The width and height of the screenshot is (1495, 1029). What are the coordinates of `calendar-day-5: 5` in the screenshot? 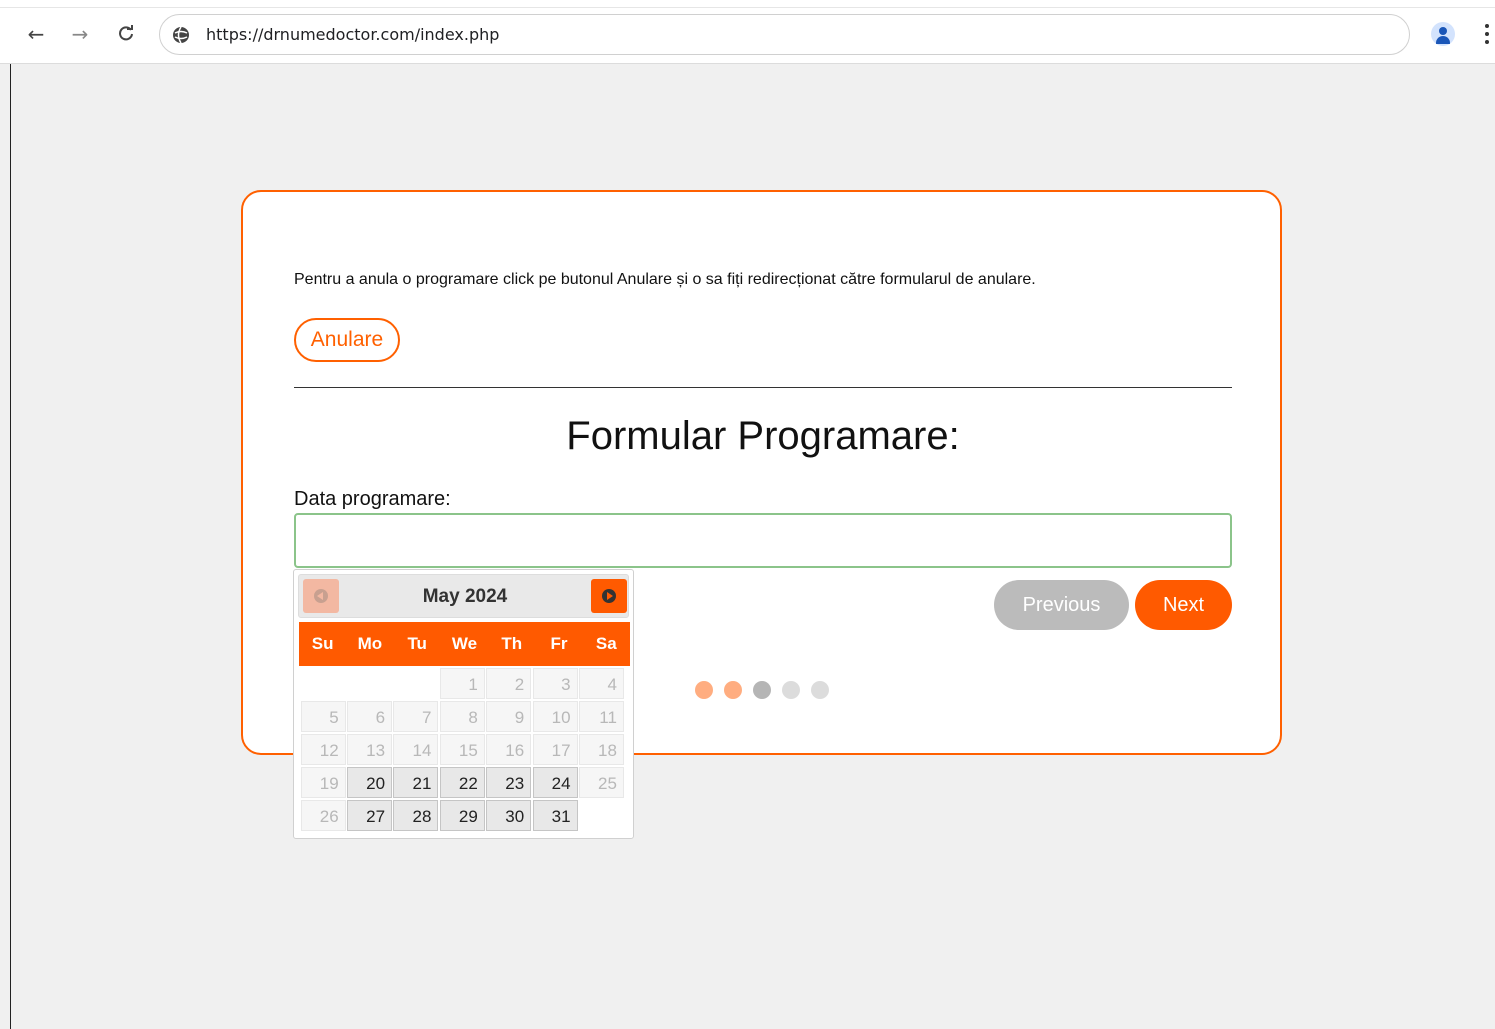 It's located at (323, 716).